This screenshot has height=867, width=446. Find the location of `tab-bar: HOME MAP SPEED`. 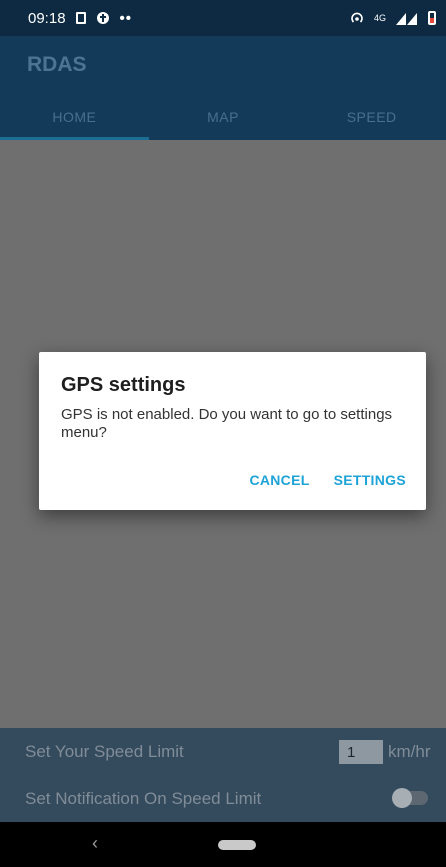

tab-bar: HOME MAP SPEED is located at coordinates (223, 117).